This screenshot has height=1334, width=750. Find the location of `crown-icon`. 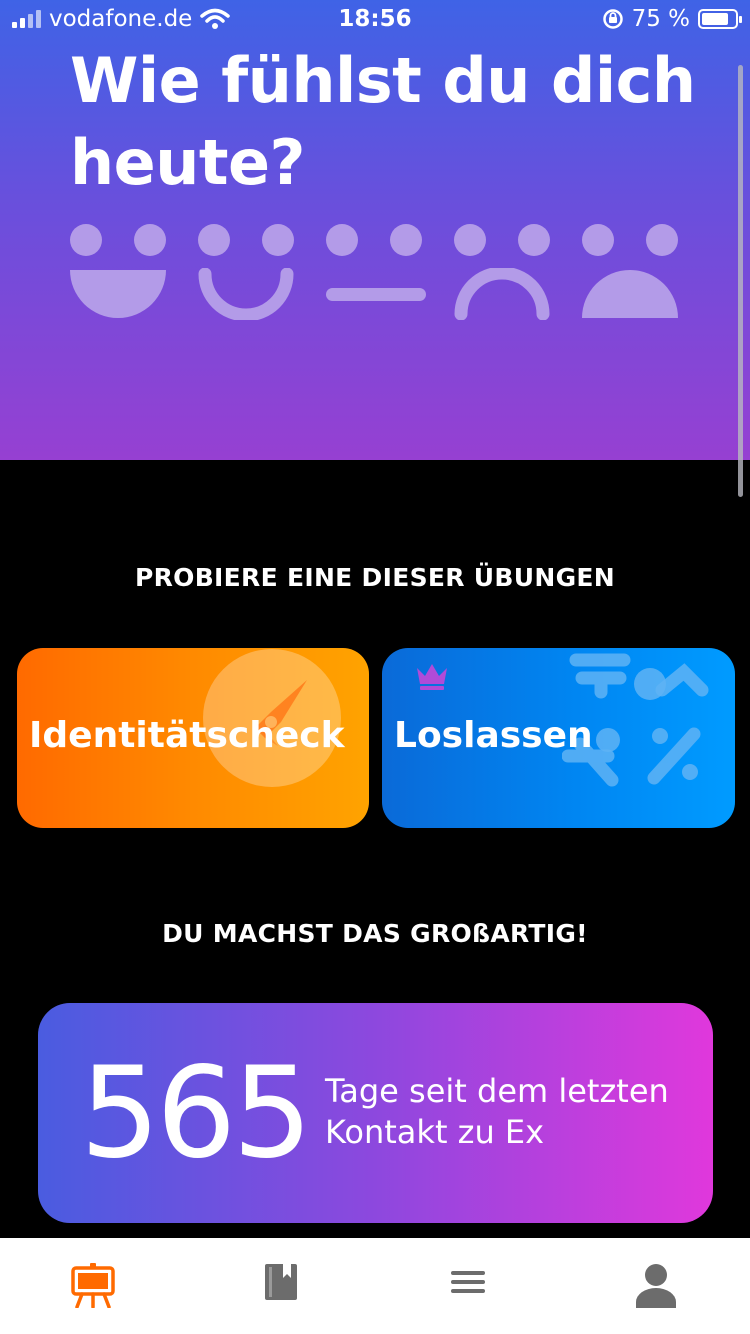

crown-icon is located at coordinates (432, 677).